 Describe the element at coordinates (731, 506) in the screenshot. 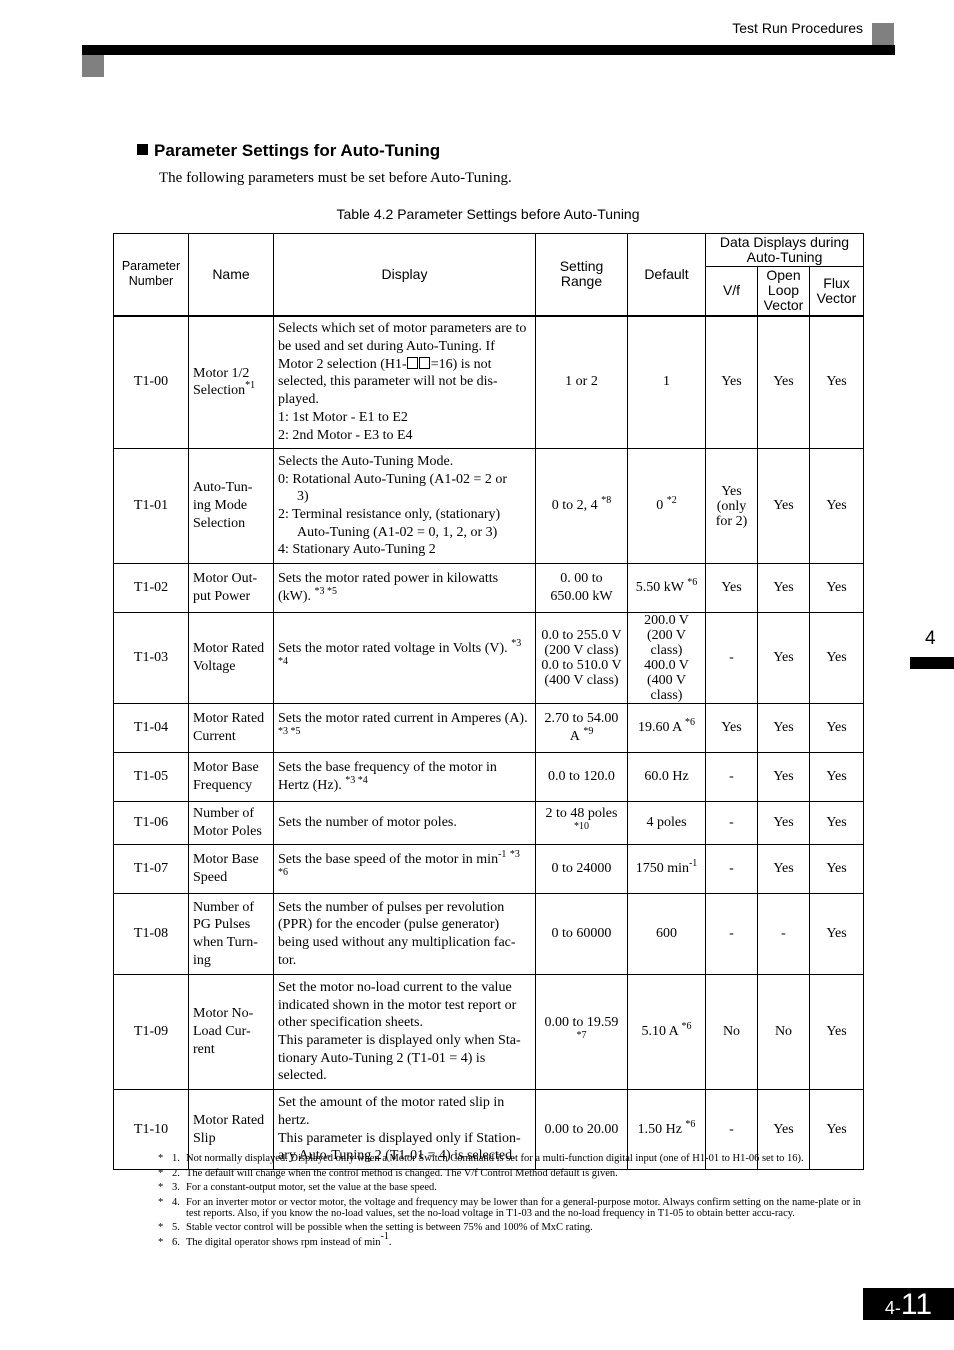

I see `display-flag-vf: Yes (only for 2)` at that location.